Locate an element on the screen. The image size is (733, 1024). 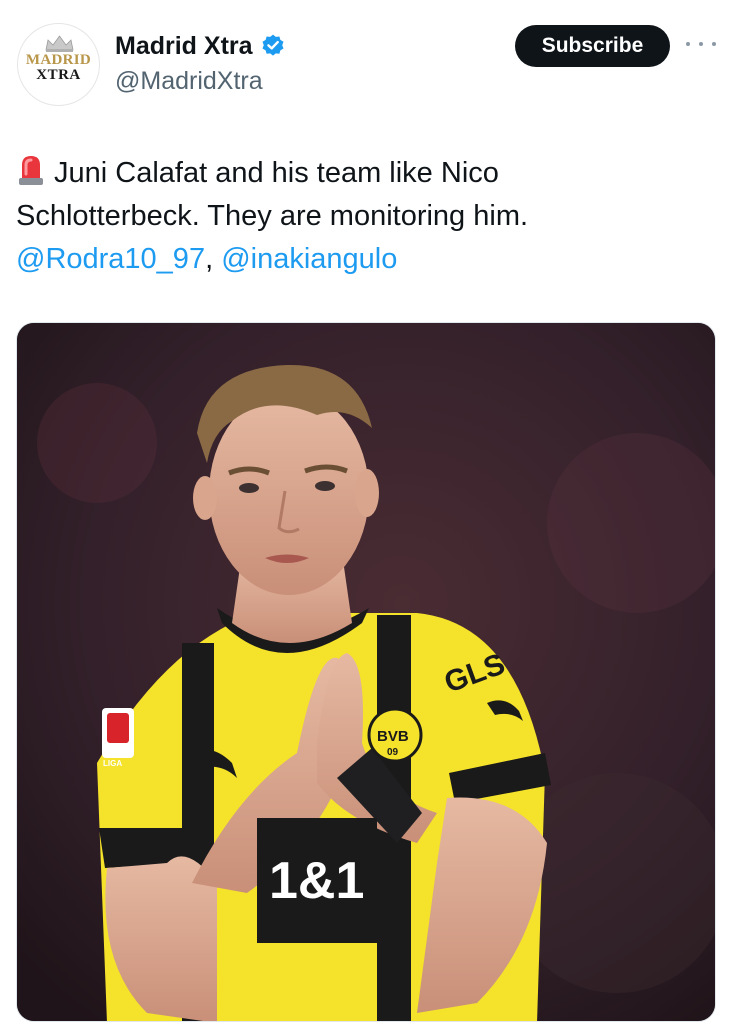
svg-text: BVB is located at coordinates (393, 736).